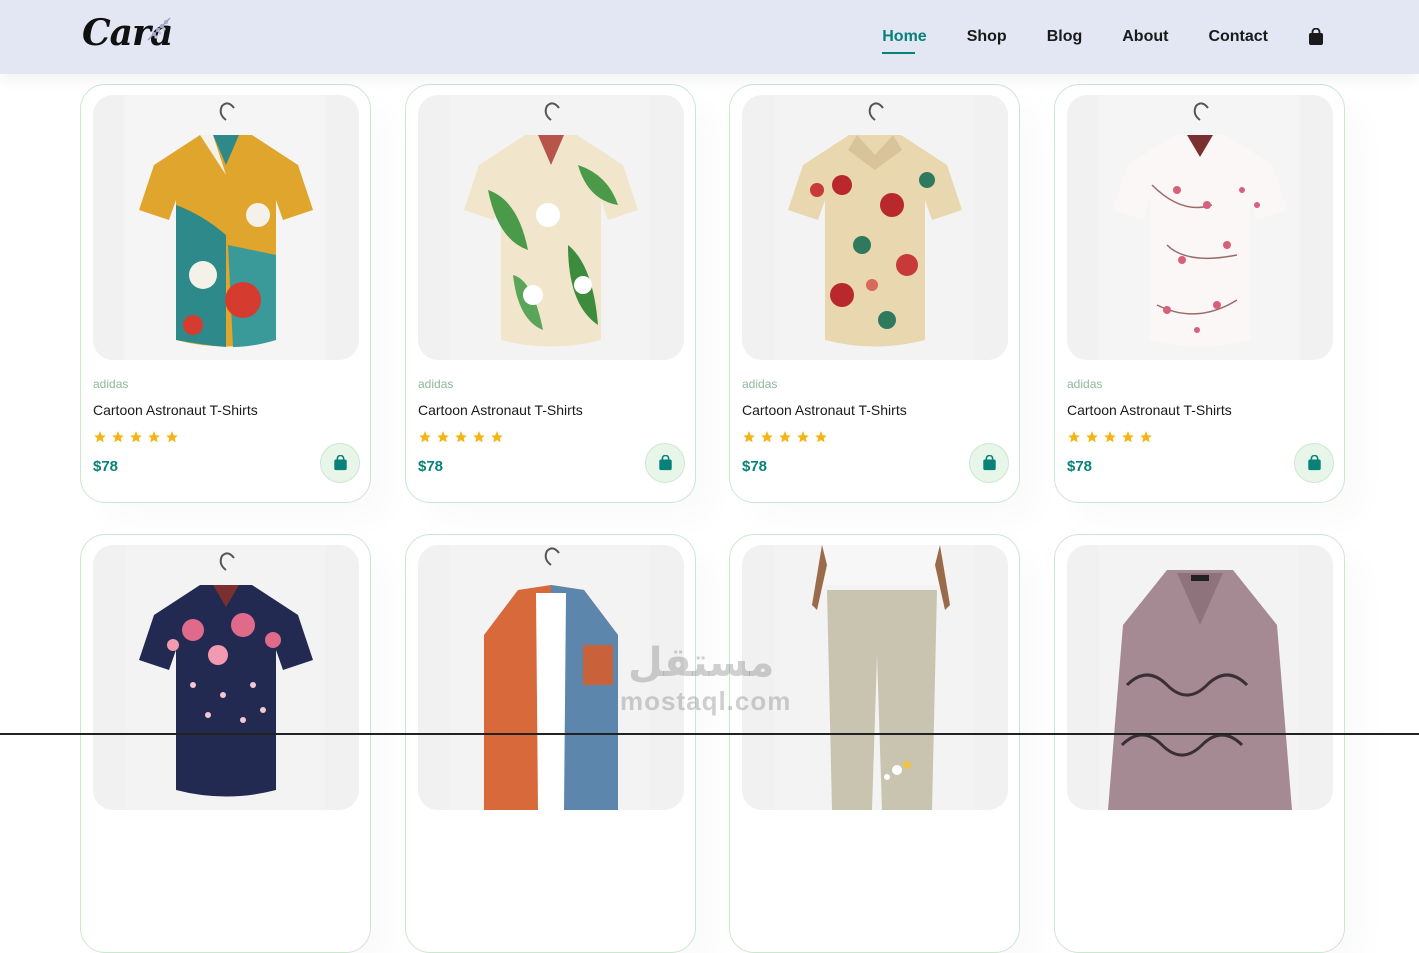 The height and width of the screenshot is (953, 1419). I want to click on main-nav: Home Shop Blog About Contact, so click(1083, 37).